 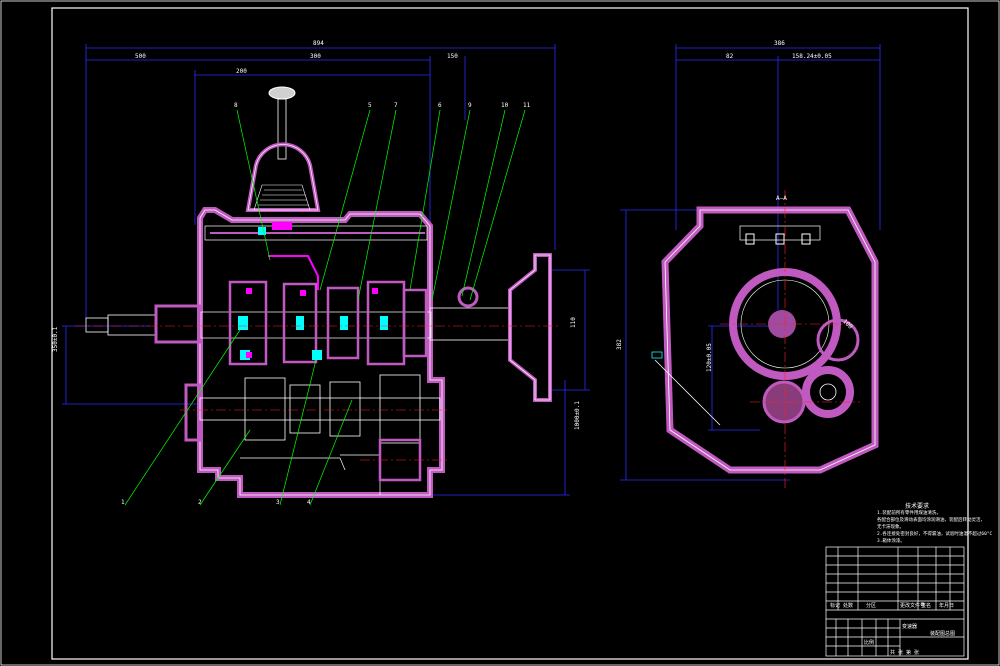 I want to click on dim-150: 150, so click(x=452, y=56).